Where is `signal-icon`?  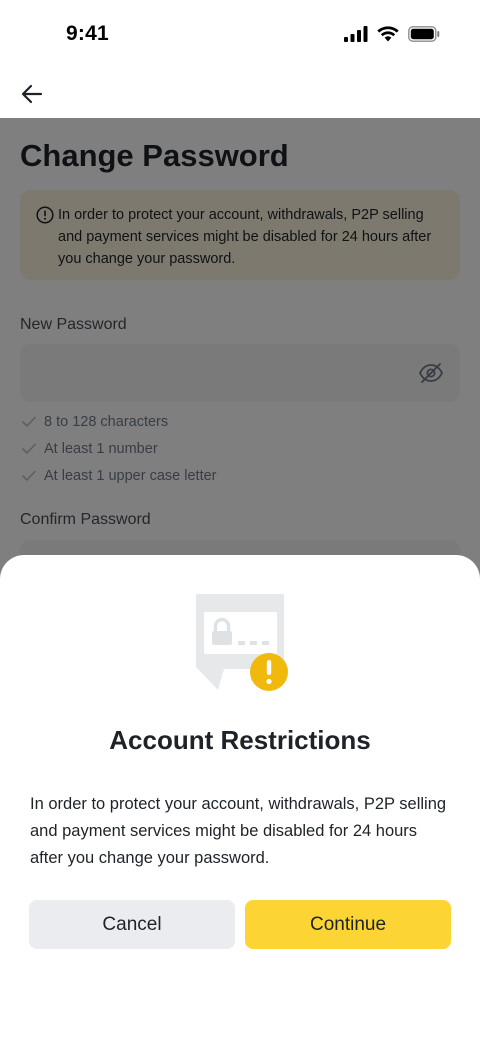
signal-icon is located at coordinates (356, 34).